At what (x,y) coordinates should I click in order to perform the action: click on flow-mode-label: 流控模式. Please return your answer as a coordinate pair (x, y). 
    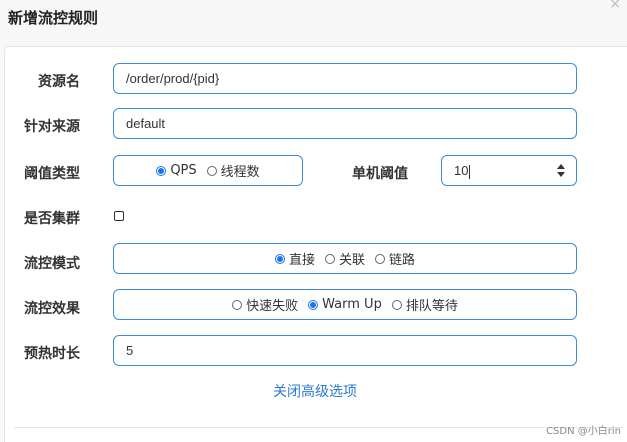
    Looking at the image, I should click on (52, 264).